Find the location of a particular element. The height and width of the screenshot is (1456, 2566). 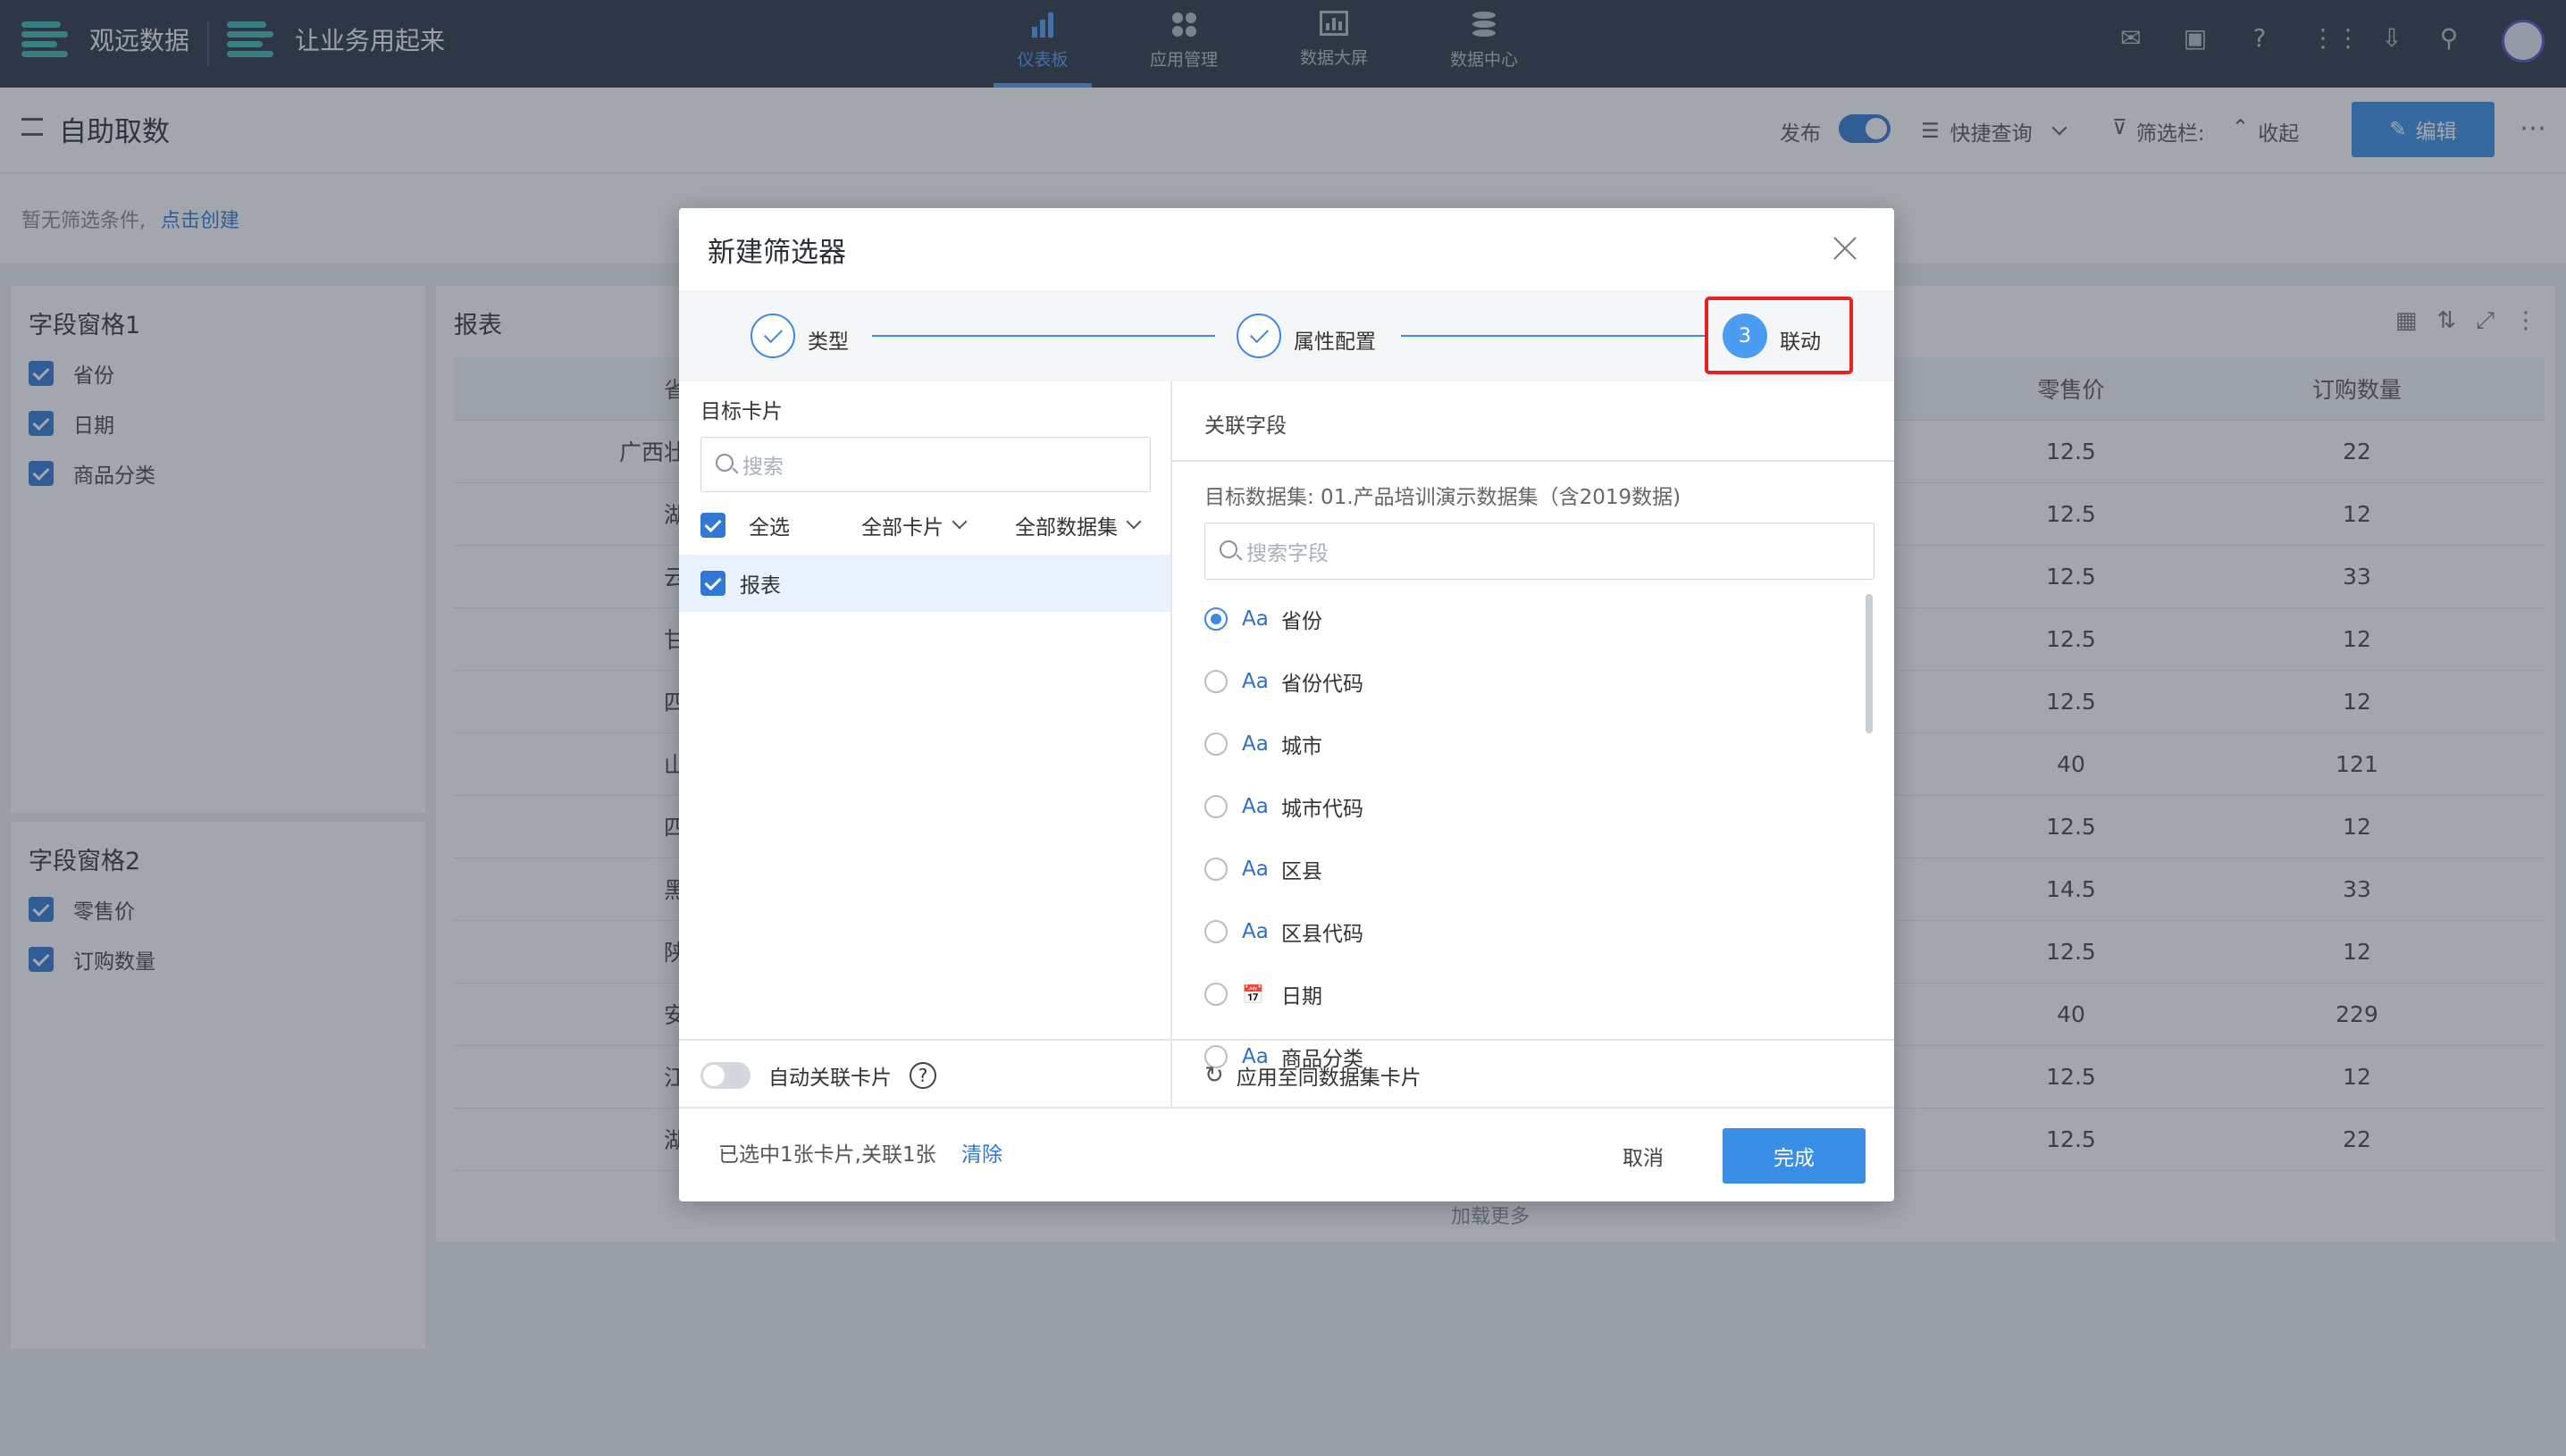

field-option: Aa 区县代码 is located at coordinates (1284, 932).